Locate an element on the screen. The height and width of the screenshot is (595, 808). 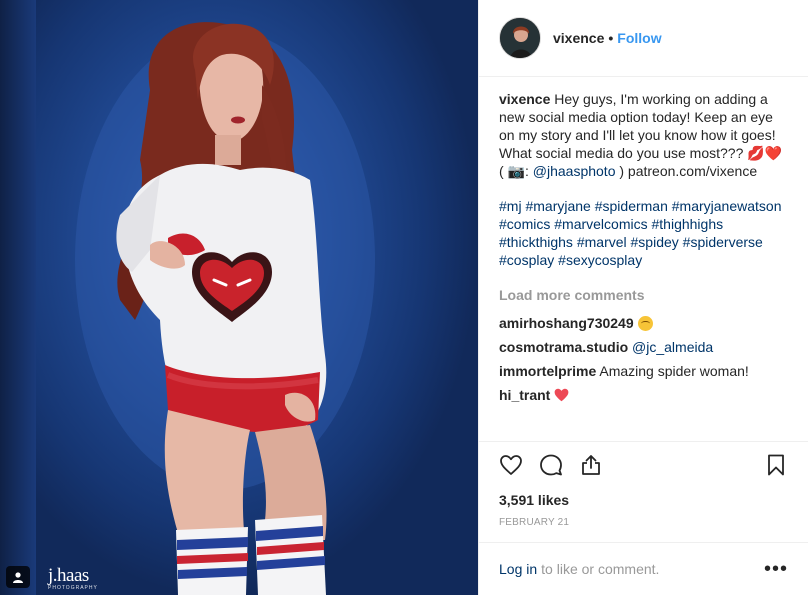
author-avatar is located at coordinates (520, 38).